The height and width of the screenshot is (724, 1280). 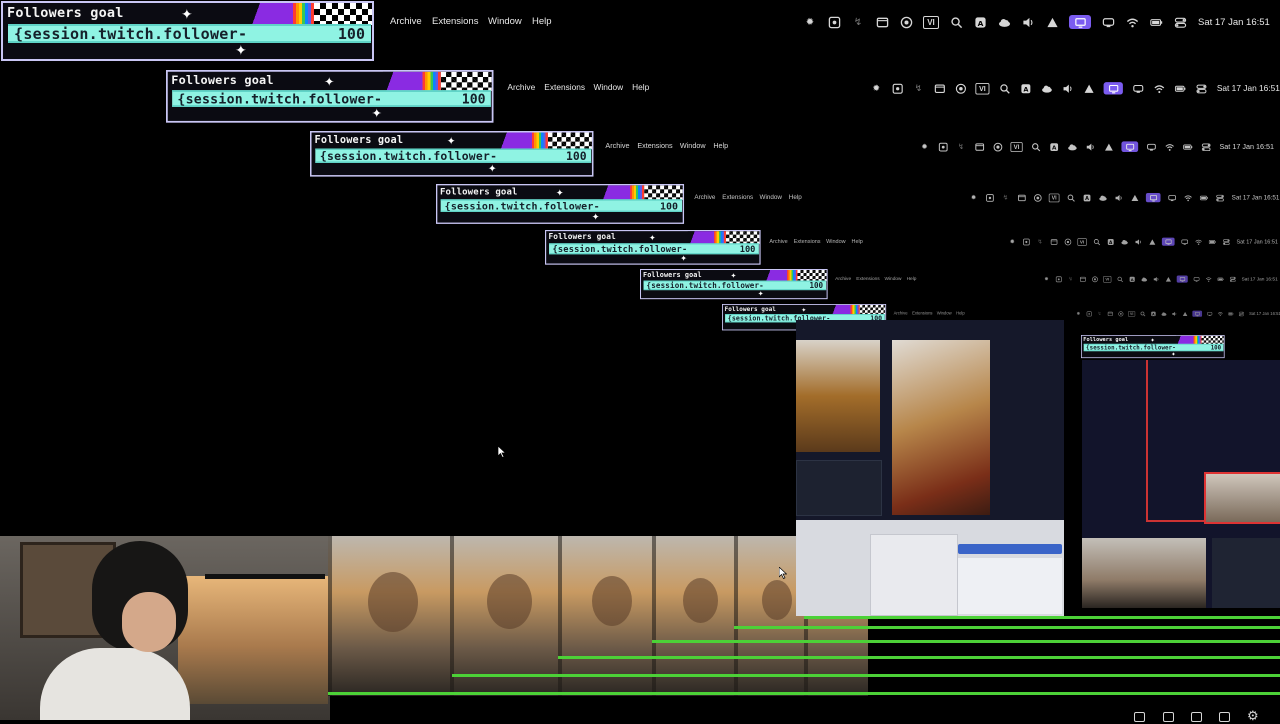 I want to click on fullscreen-icon, so click(x=1224, y=717).